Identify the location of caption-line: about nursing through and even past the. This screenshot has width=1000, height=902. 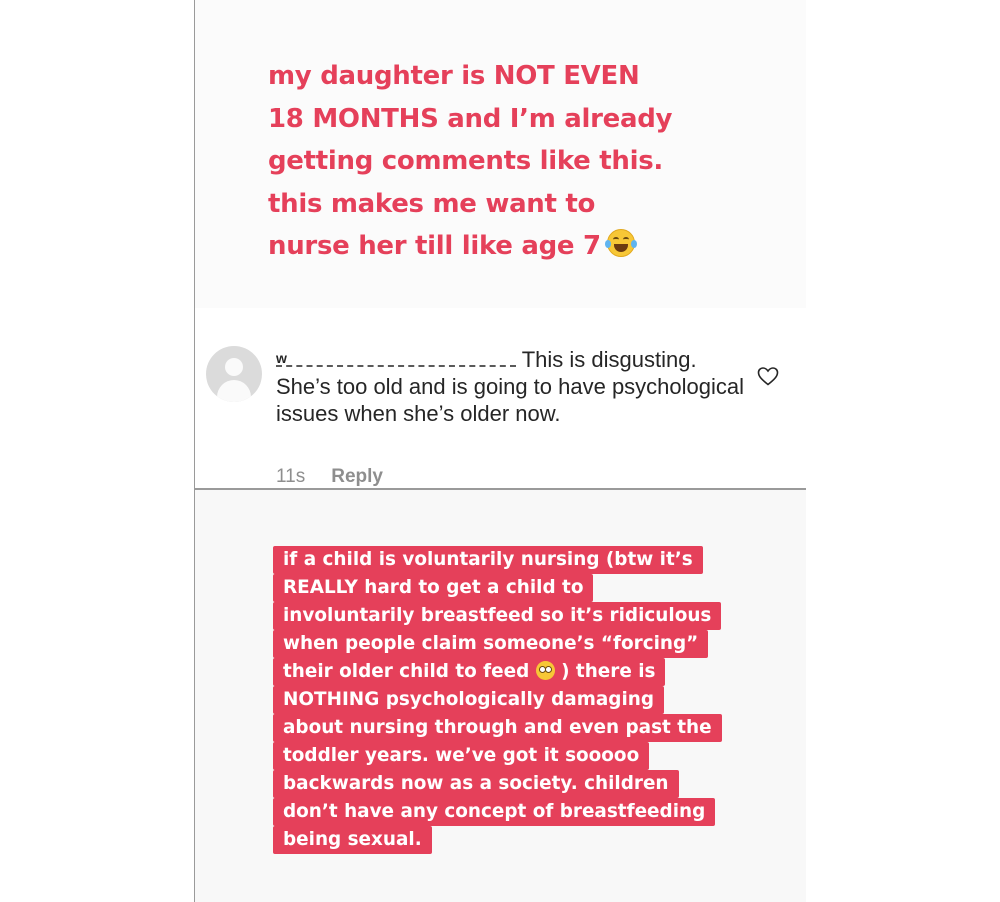
(497, 728).